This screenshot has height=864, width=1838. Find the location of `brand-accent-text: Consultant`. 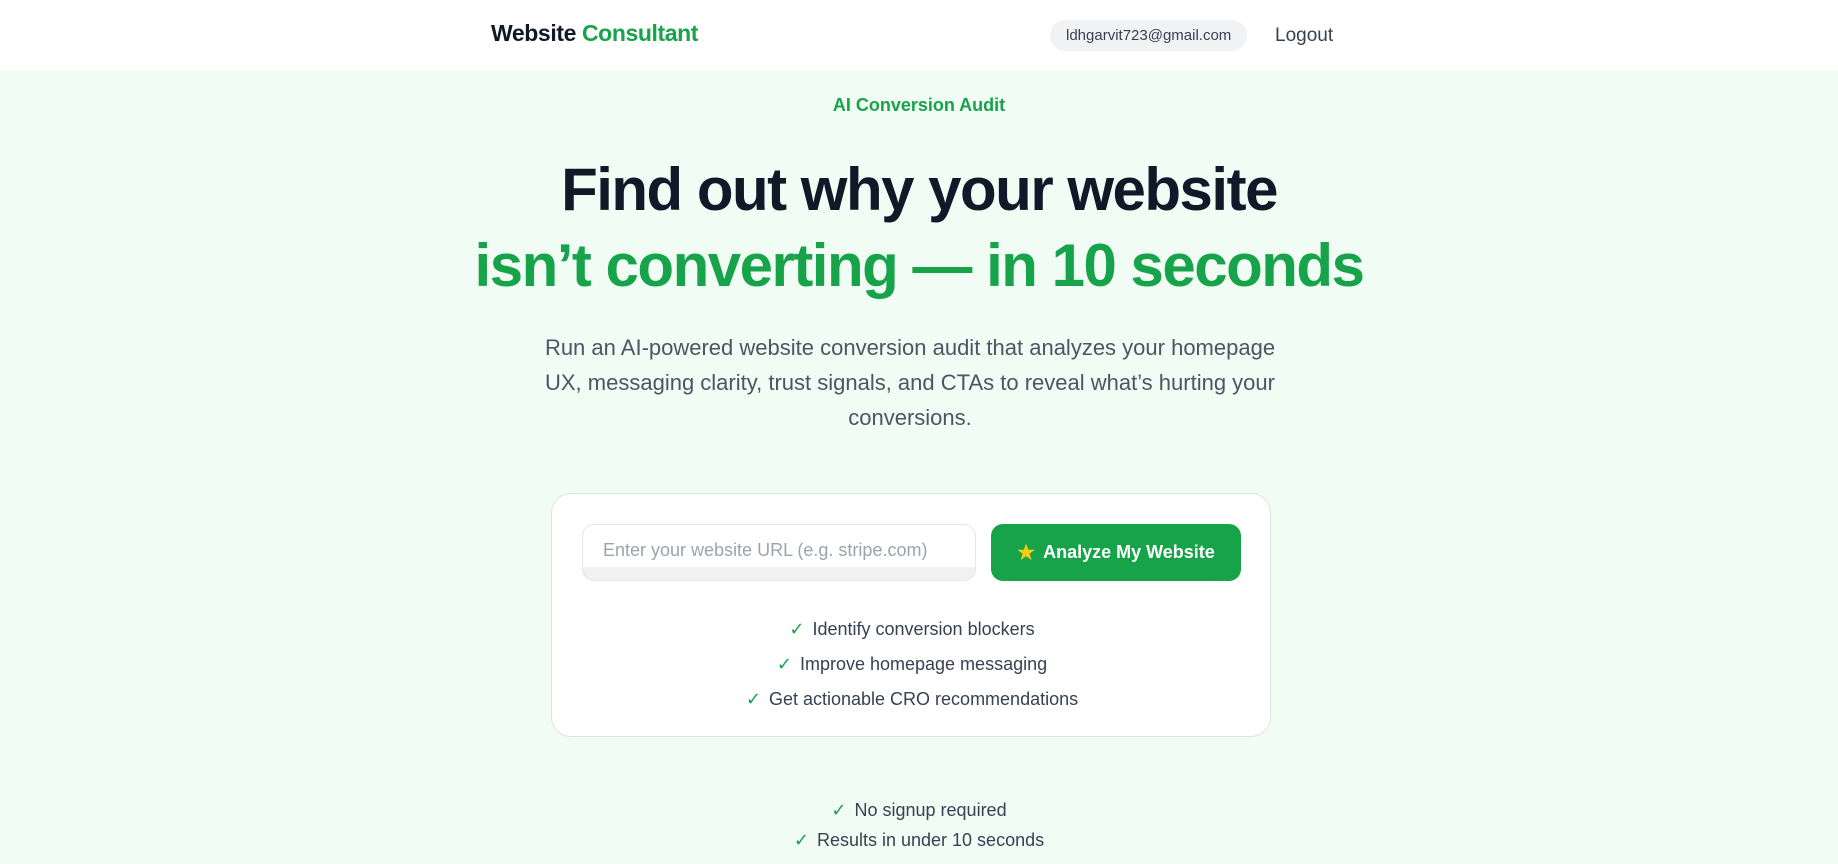

brand-accent-text: Consultant is located at coordinates (640, 33).